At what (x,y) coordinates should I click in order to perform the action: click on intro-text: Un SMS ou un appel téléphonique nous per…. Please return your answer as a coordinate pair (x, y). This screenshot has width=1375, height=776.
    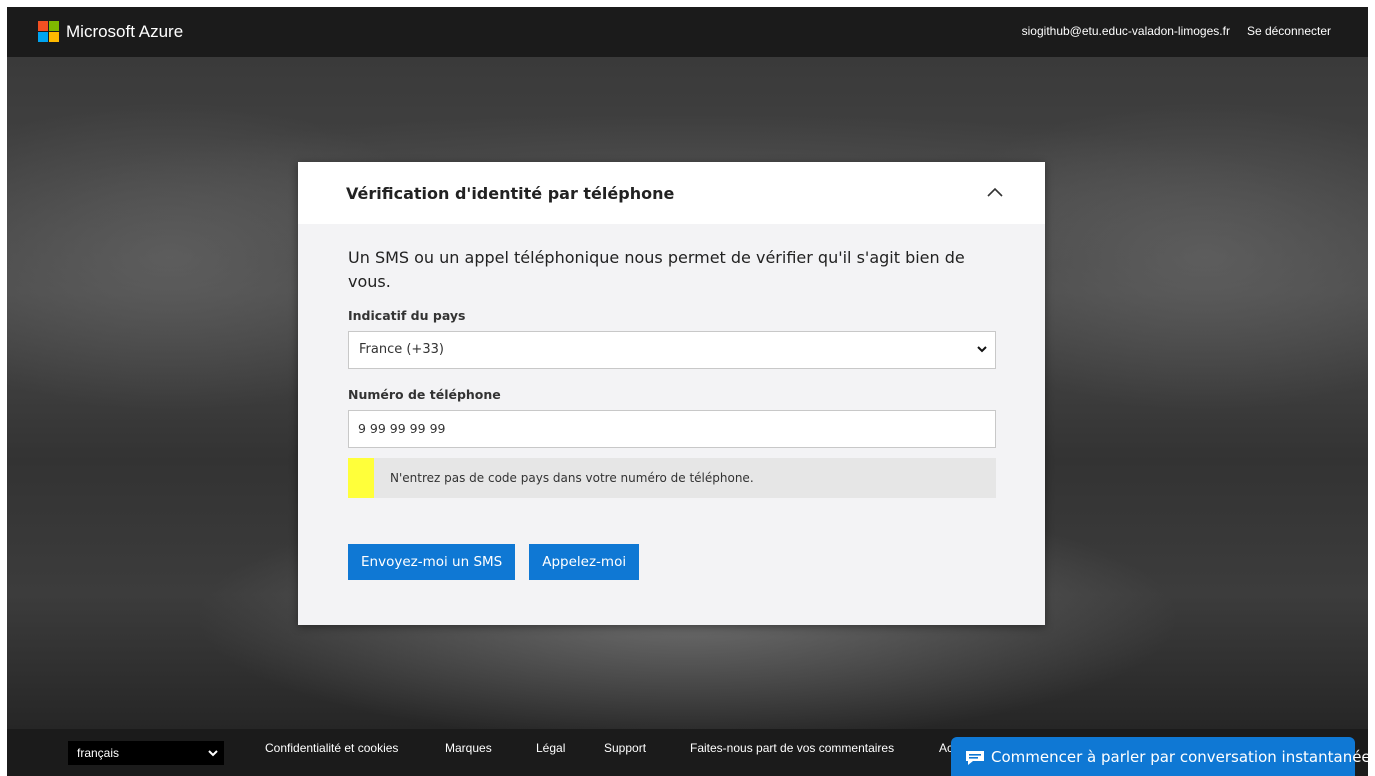
    Looking at the image, I should click on (656, 269).